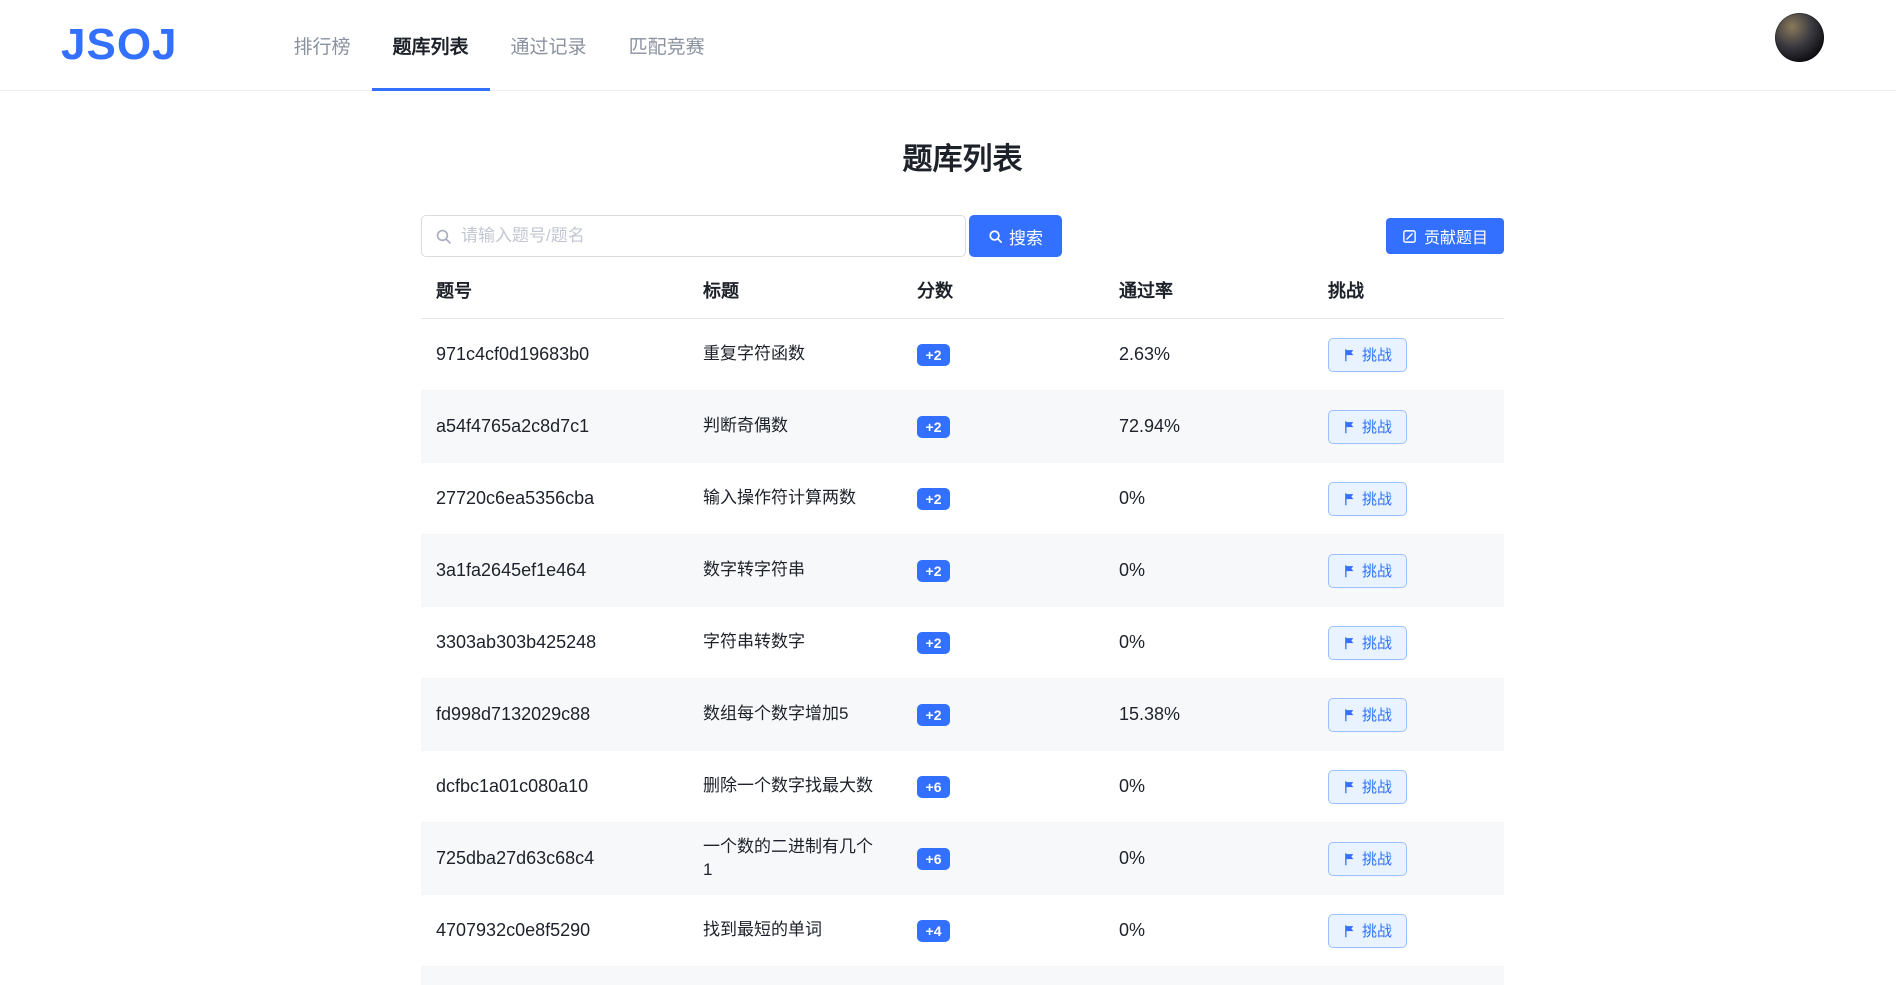 This screenshot has height=985, width=1896. Describe the element at coordinates (776, 714) in the screenshot. I see `problem-title: 数组每个数字增加5` at that location.